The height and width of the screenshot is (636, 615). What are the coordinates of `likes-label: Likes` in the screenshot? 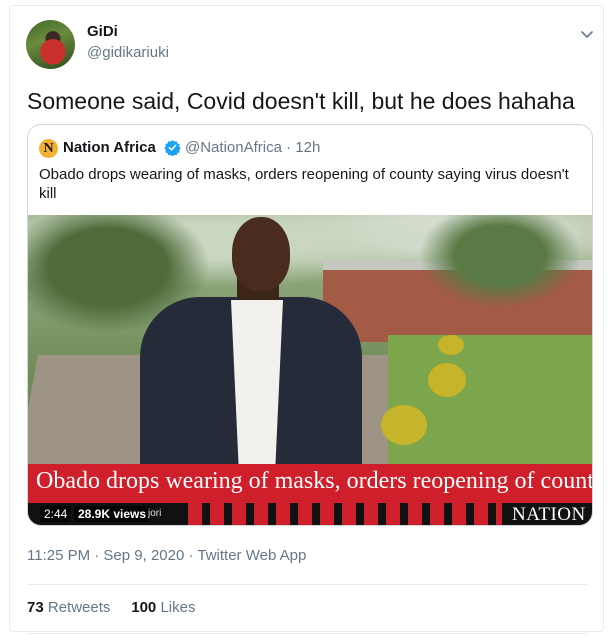 It's located at (177, 607).